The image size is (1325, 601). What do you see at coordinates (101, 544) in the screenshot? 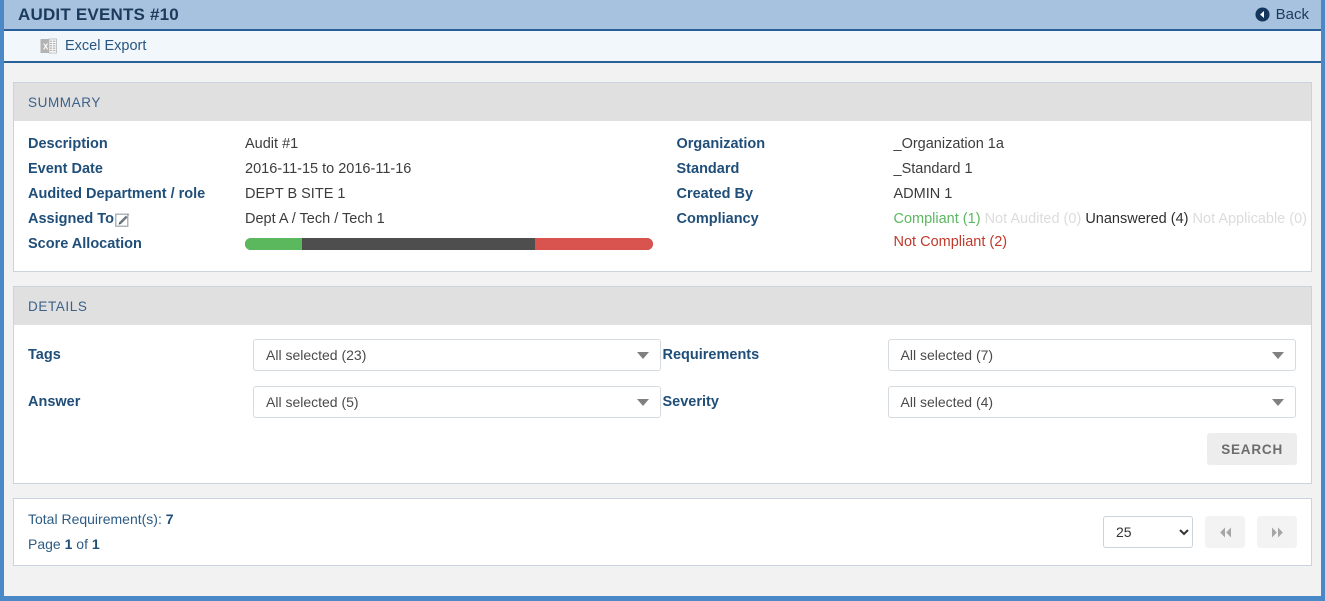
I see `page-indicator: Page 1 of 1` at bounding box center [101, 544].